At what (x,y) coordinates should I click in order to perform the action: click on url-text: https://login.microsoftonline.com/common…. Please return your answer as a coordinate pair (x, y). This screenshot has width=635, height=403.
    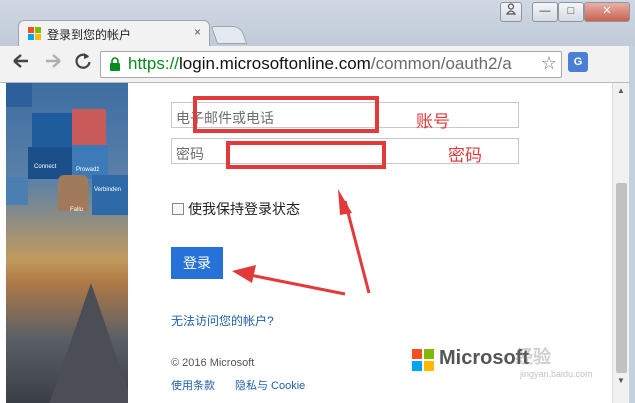
    Looking at the image, I should click on (320, 64).